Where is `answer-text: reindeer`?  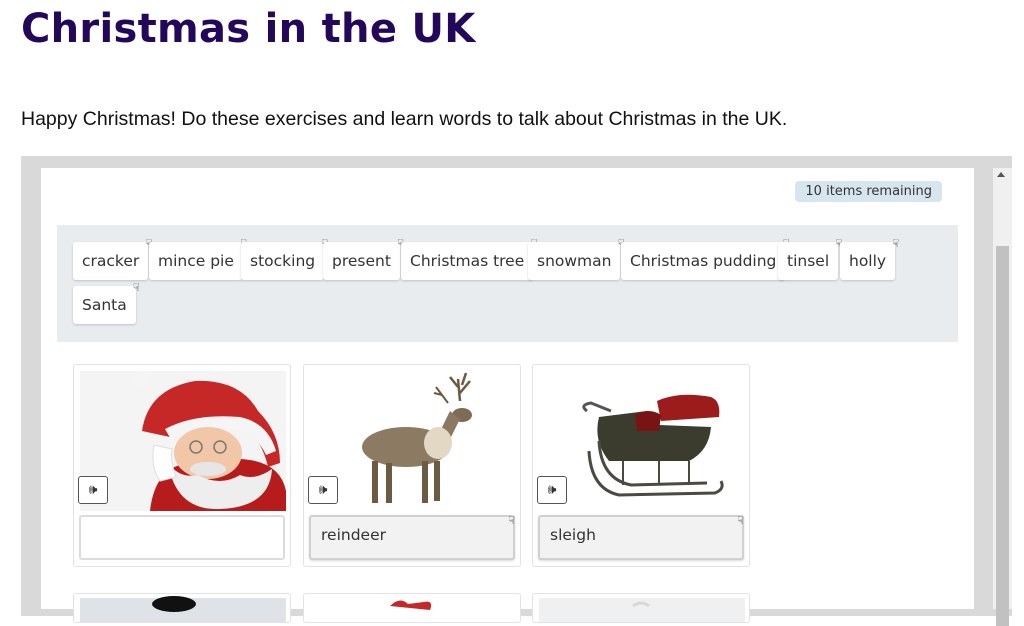
answer-text: reindeer is located at coordinates (353, 535).